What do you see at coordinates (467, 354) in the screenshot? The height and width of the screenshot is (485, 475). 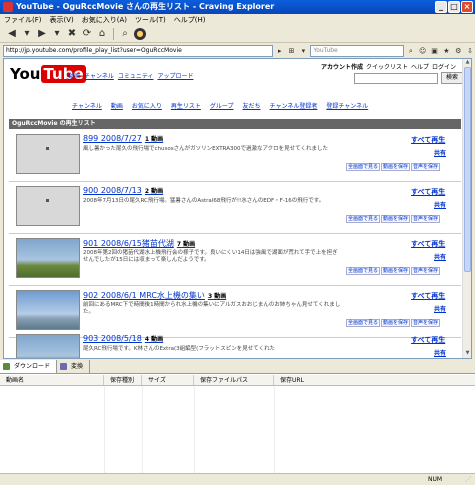 I see `scroll-down-icon: ▼` at bounding box center [467, 354].